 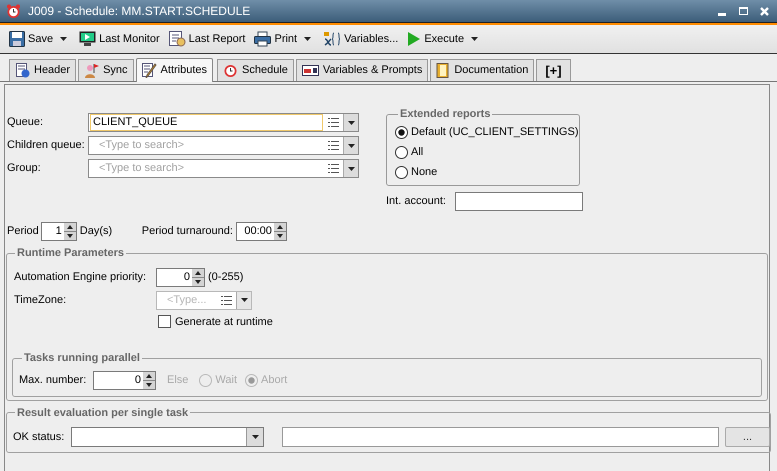 I want to click on field-label: Queue:, so click(x=25, y=122).